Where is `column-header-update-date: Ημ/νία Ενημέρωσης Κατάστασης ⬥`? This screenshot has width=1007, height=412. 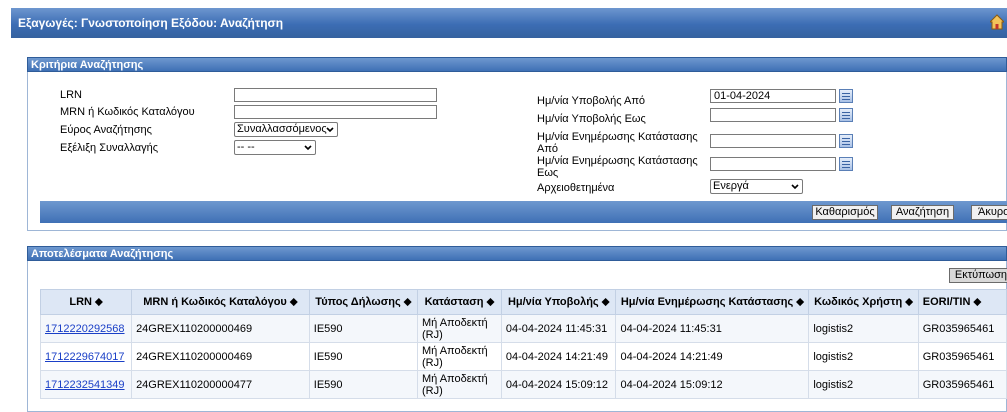 column-header-update-date: Ημ/νία Ενημέρωσης Κατάστασης ⬥ is located at coordinates (712, 302).